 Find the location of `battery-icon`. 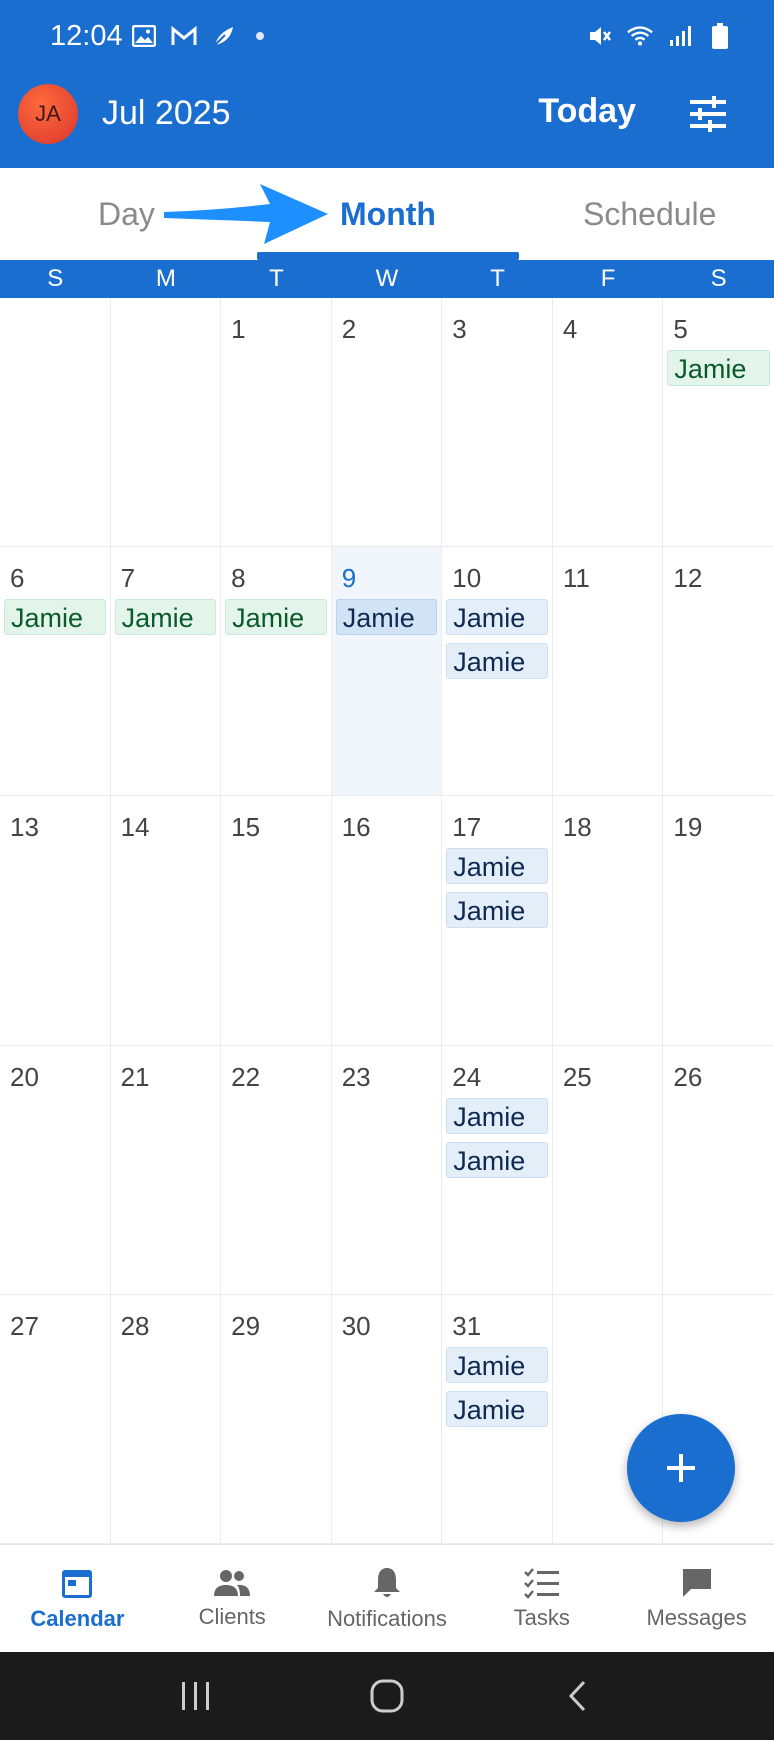

battery-icon is located at coordinates (720, 36).